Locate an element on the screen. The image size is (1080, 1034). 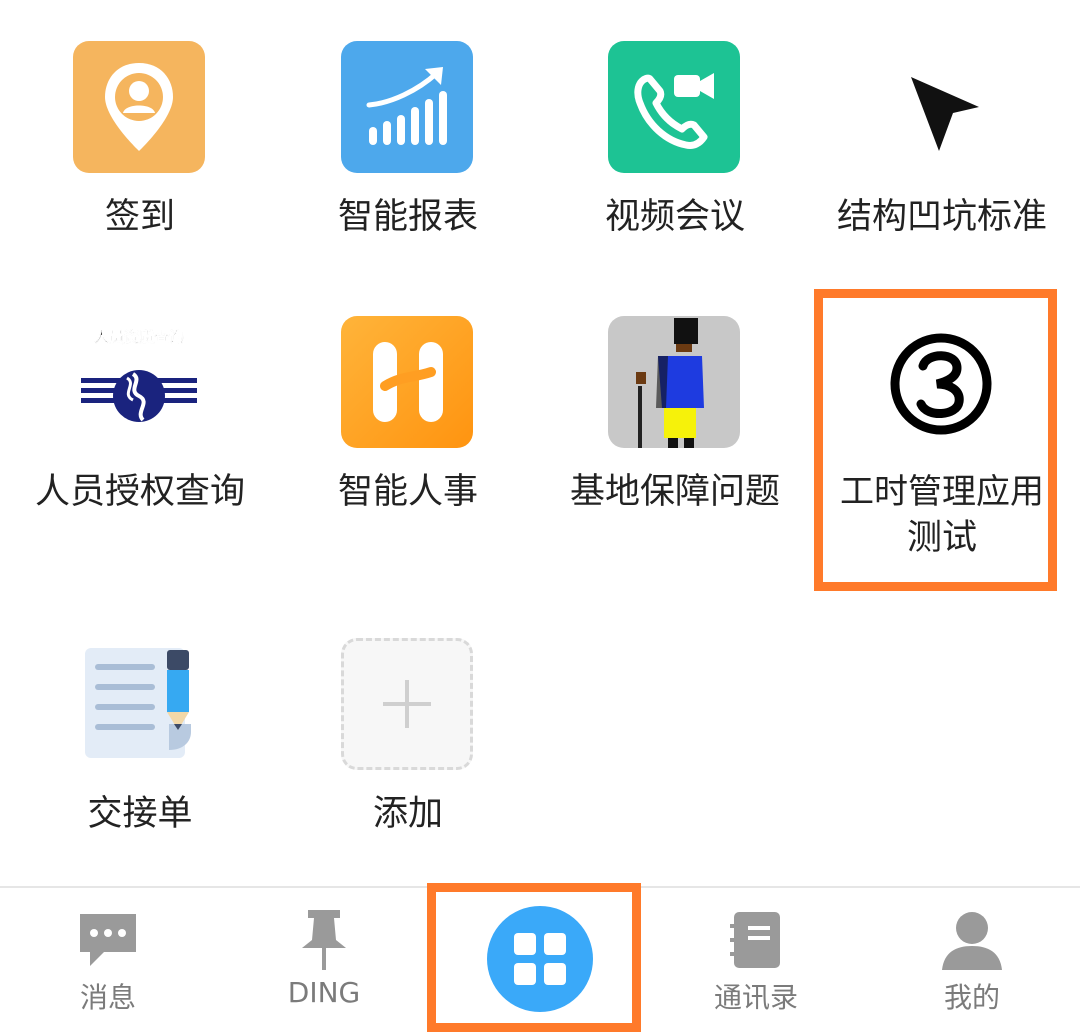
app-label: 签到 is located at coordinates (139, 217).